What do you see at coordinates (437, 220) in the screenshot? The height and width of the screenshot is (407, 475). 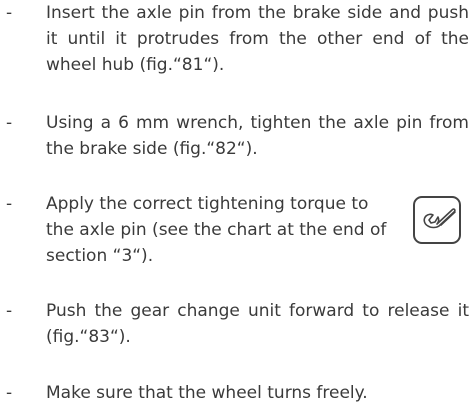 I see `torque-wrench-icon` at bounding box center [437, 220].